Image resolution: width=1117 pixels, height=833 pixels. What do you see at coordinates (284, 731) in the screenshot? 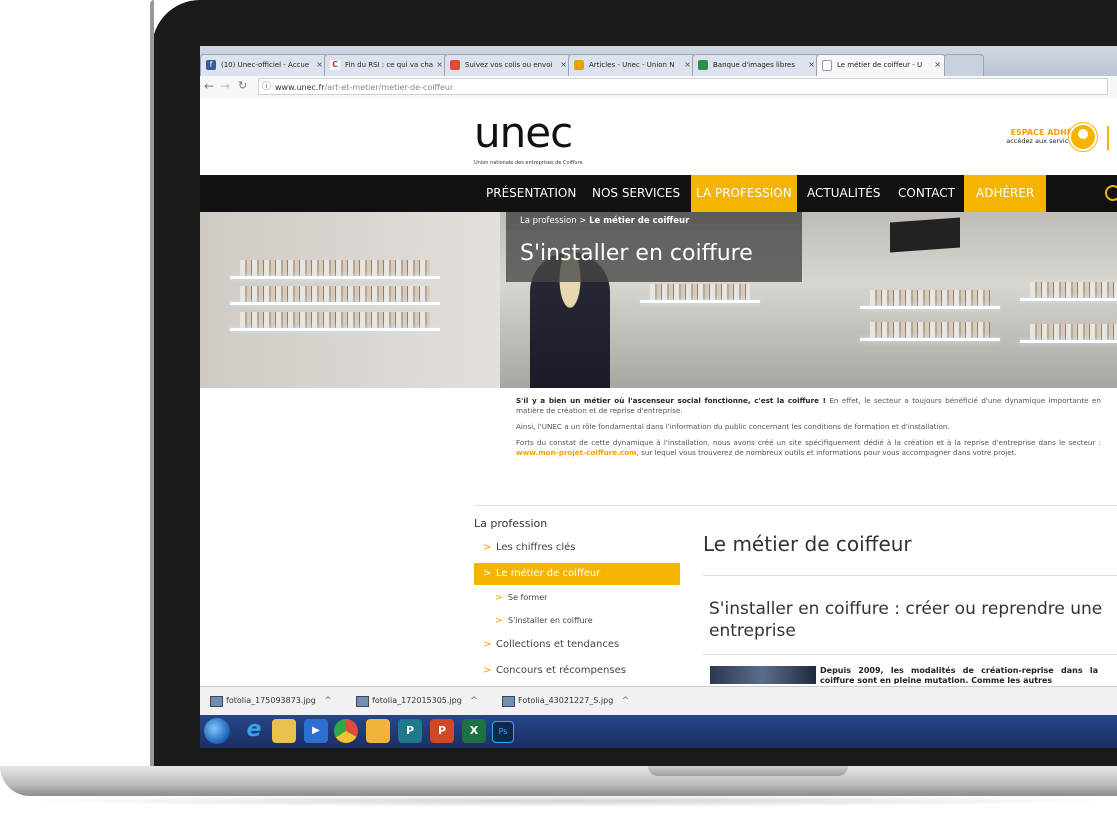
I see `file-explorer-icon` at bounding box center [284, 731].